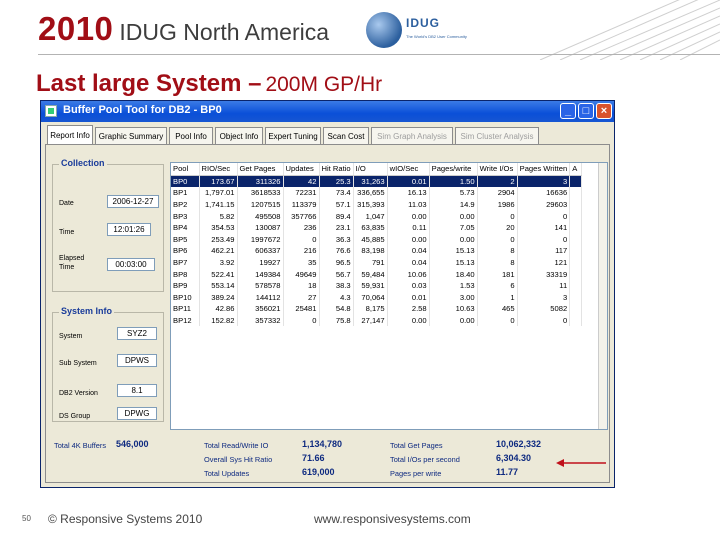 This screenshot has width=720, height=540. What do you see at coordinates (377, 320) in the screenshot?
I see `table-row: BP12 152.82 357332 0 75.8 27,147 0.00 0.00 0 0` at bounding box center [377, 320].